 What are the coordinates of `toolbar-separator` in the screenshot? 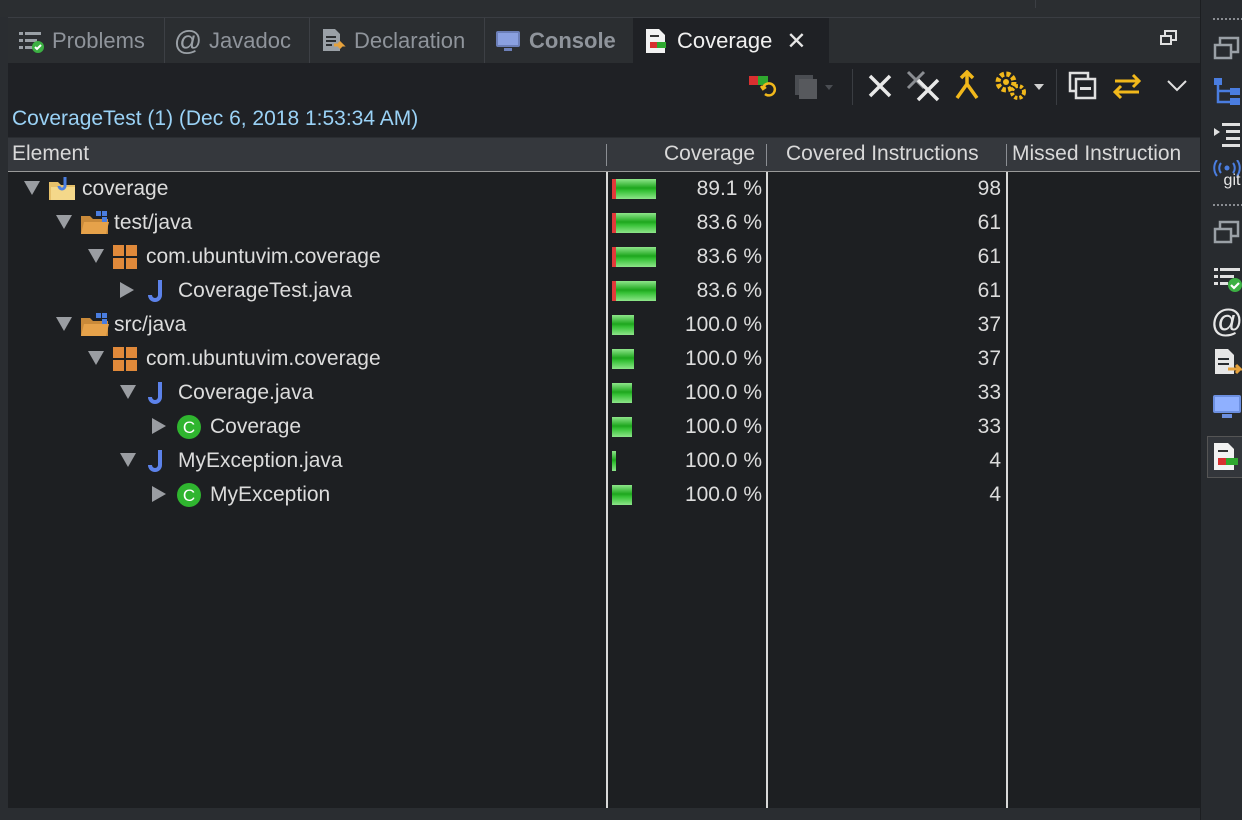 It's located at (852, 87).